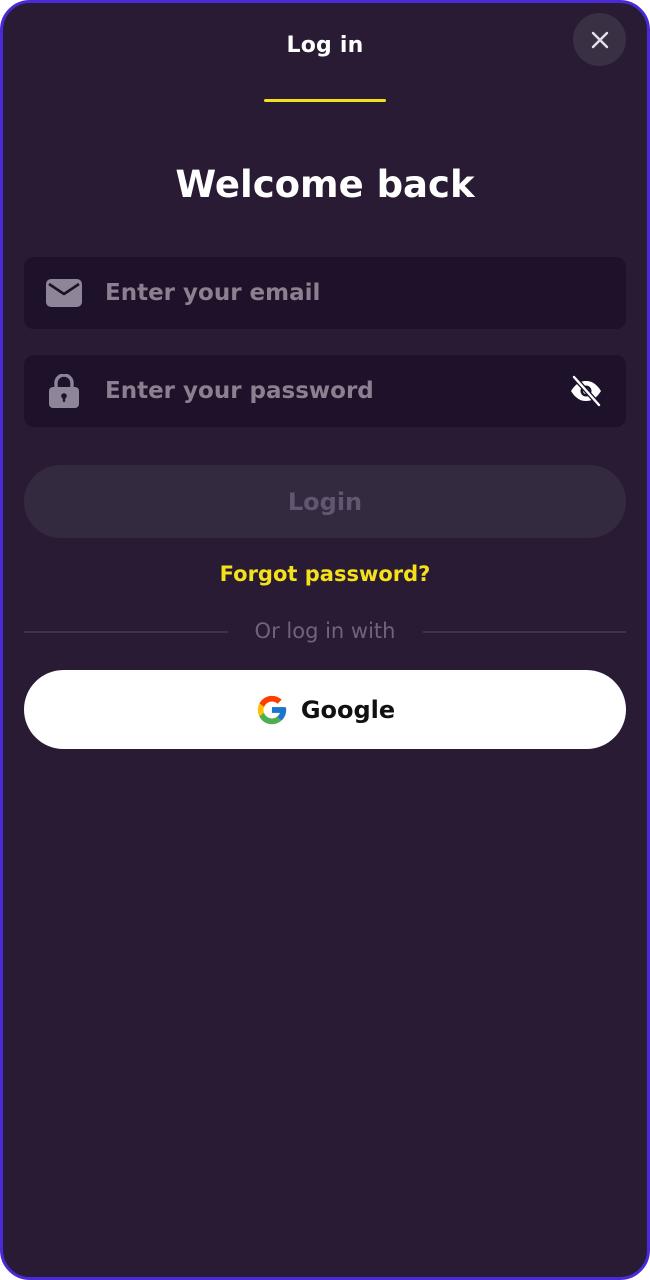 The image size is (650, 1280). Describe the element at coordinates (325, 184) in the screenshot. I see `page-title: Welcome back` at that location.